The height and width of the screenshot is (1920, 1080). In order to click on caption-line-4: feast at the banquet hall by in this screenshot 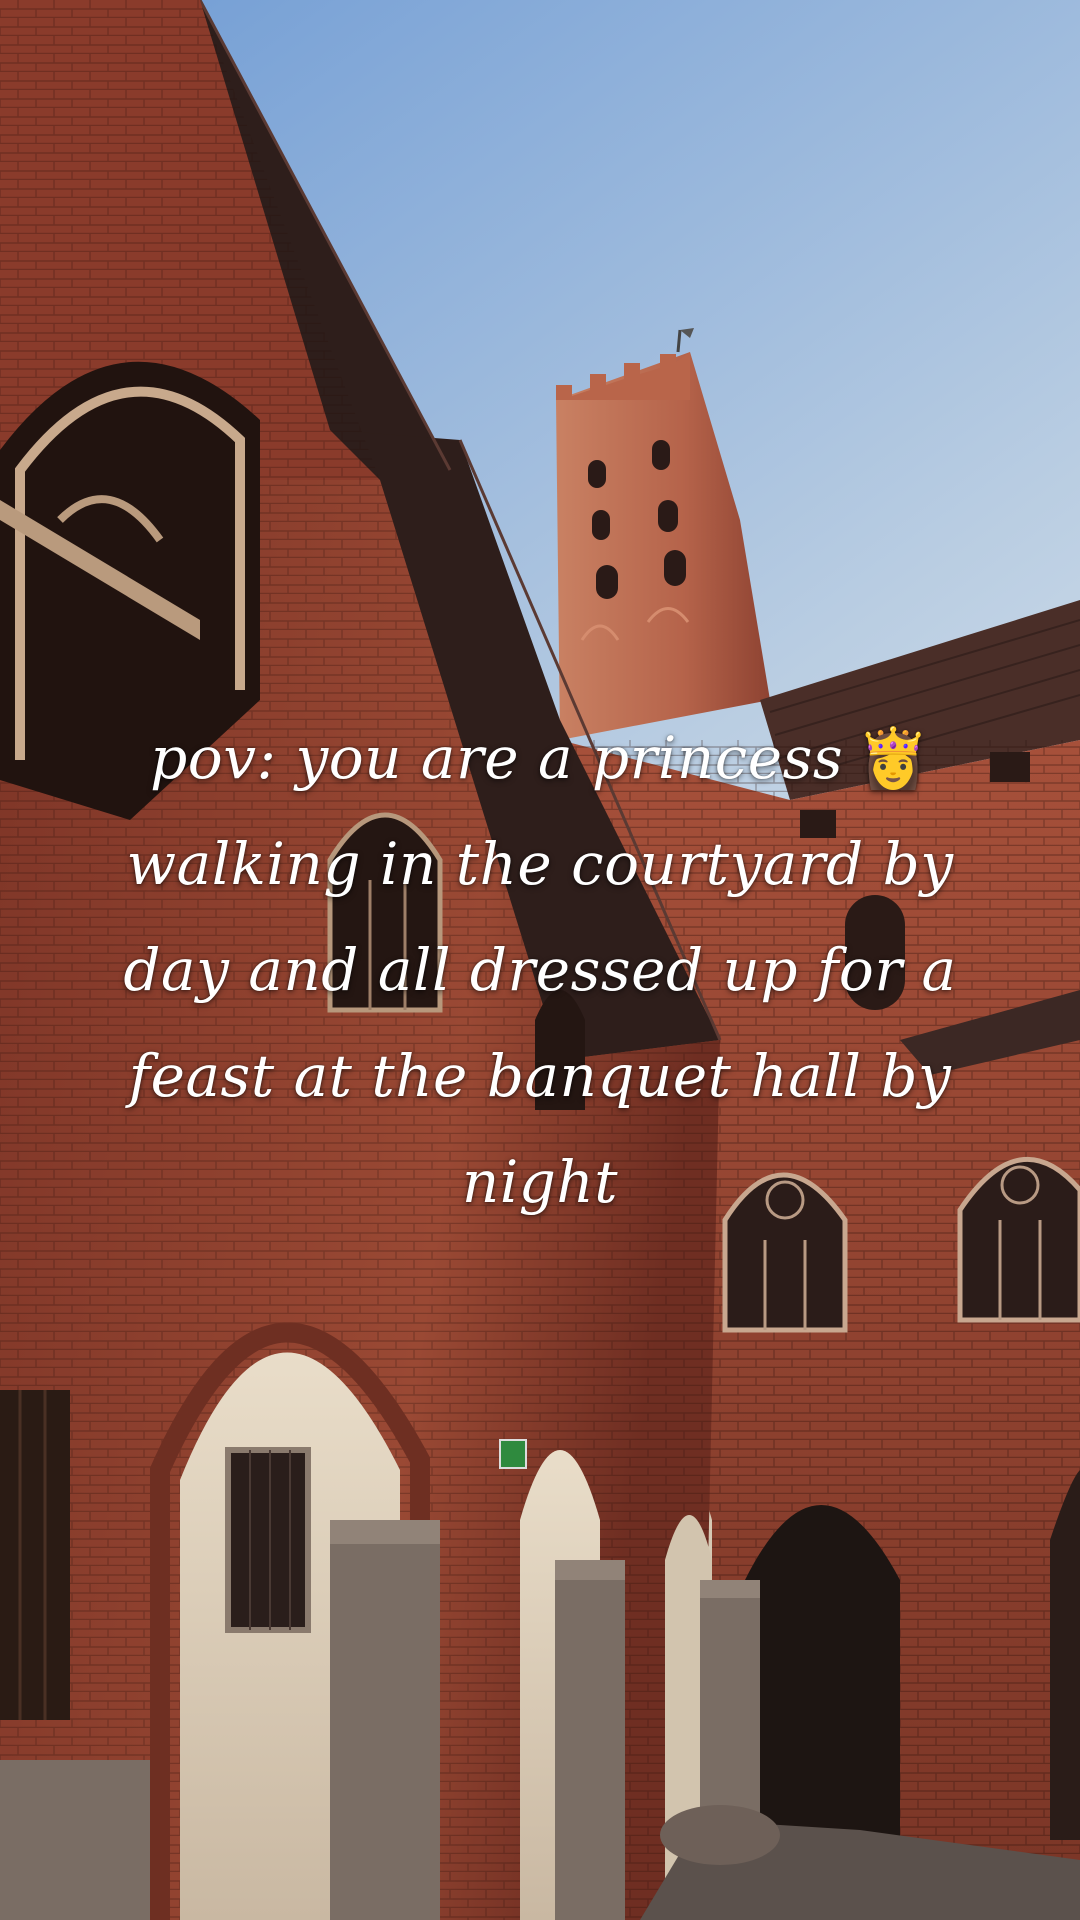, I will do `click(540, 1076)`.